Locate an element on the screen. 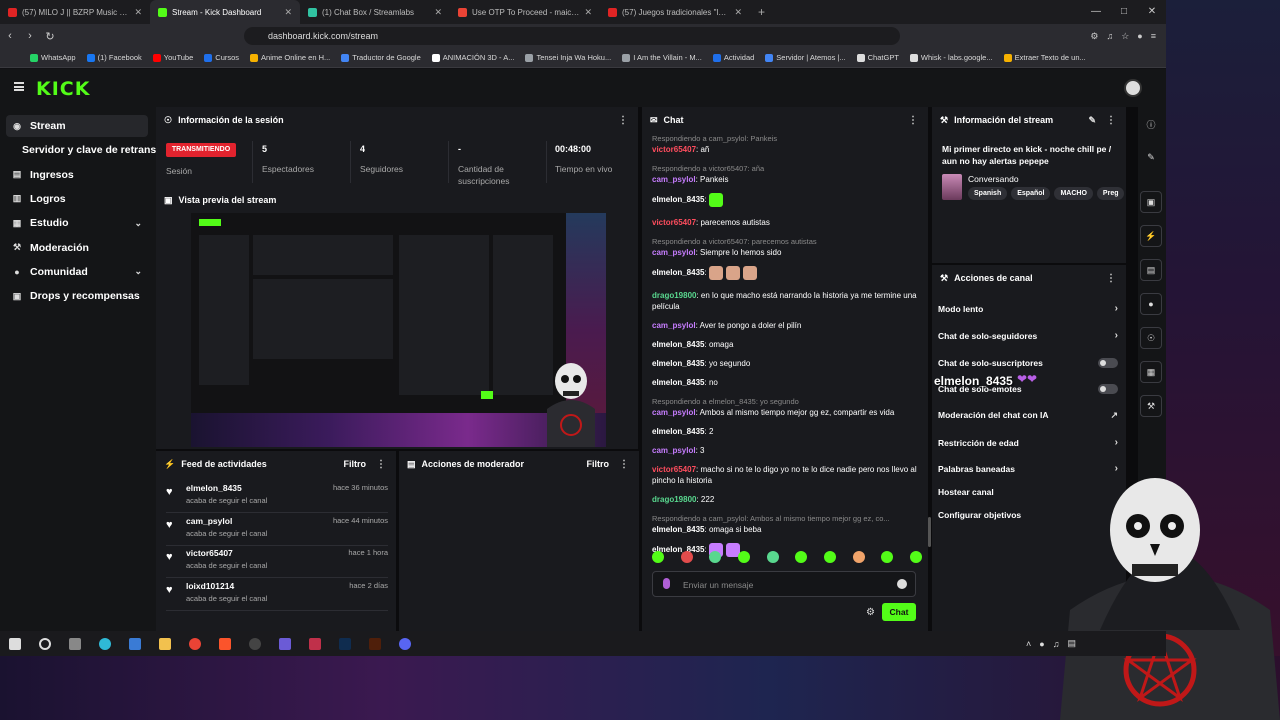 The width and height of the screenshot is (1280, 720). sidebar-item: Servidor y clave de retransmisión is located at coordinates (84, 150).